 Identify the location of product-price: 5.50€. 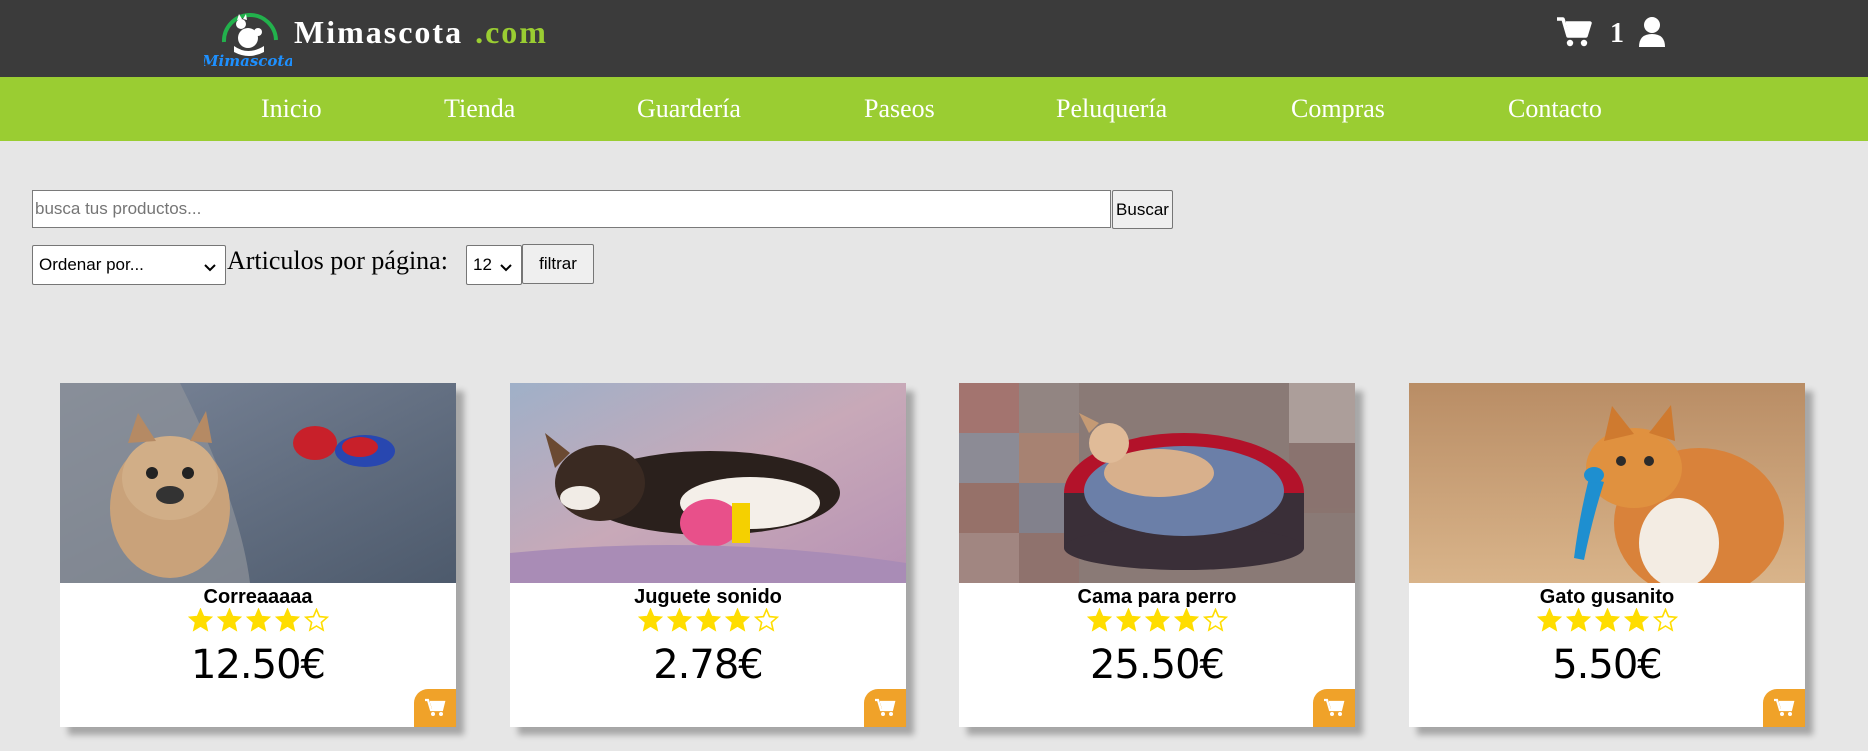
(1607, 665).